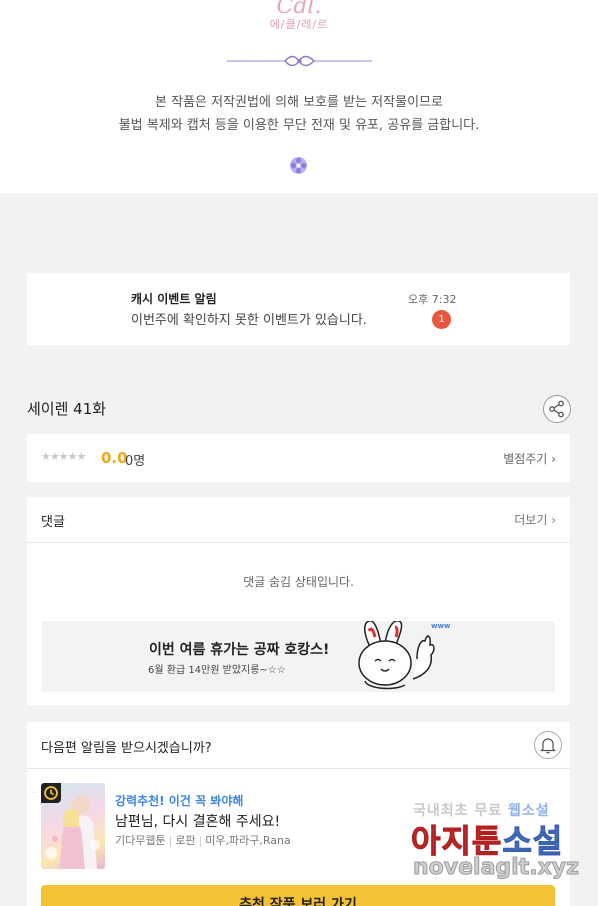  What do you see at coordinates (432, 299) in the screenshot?
I see `notification-time: 오후 7:32` at bounding box center [432, 299].